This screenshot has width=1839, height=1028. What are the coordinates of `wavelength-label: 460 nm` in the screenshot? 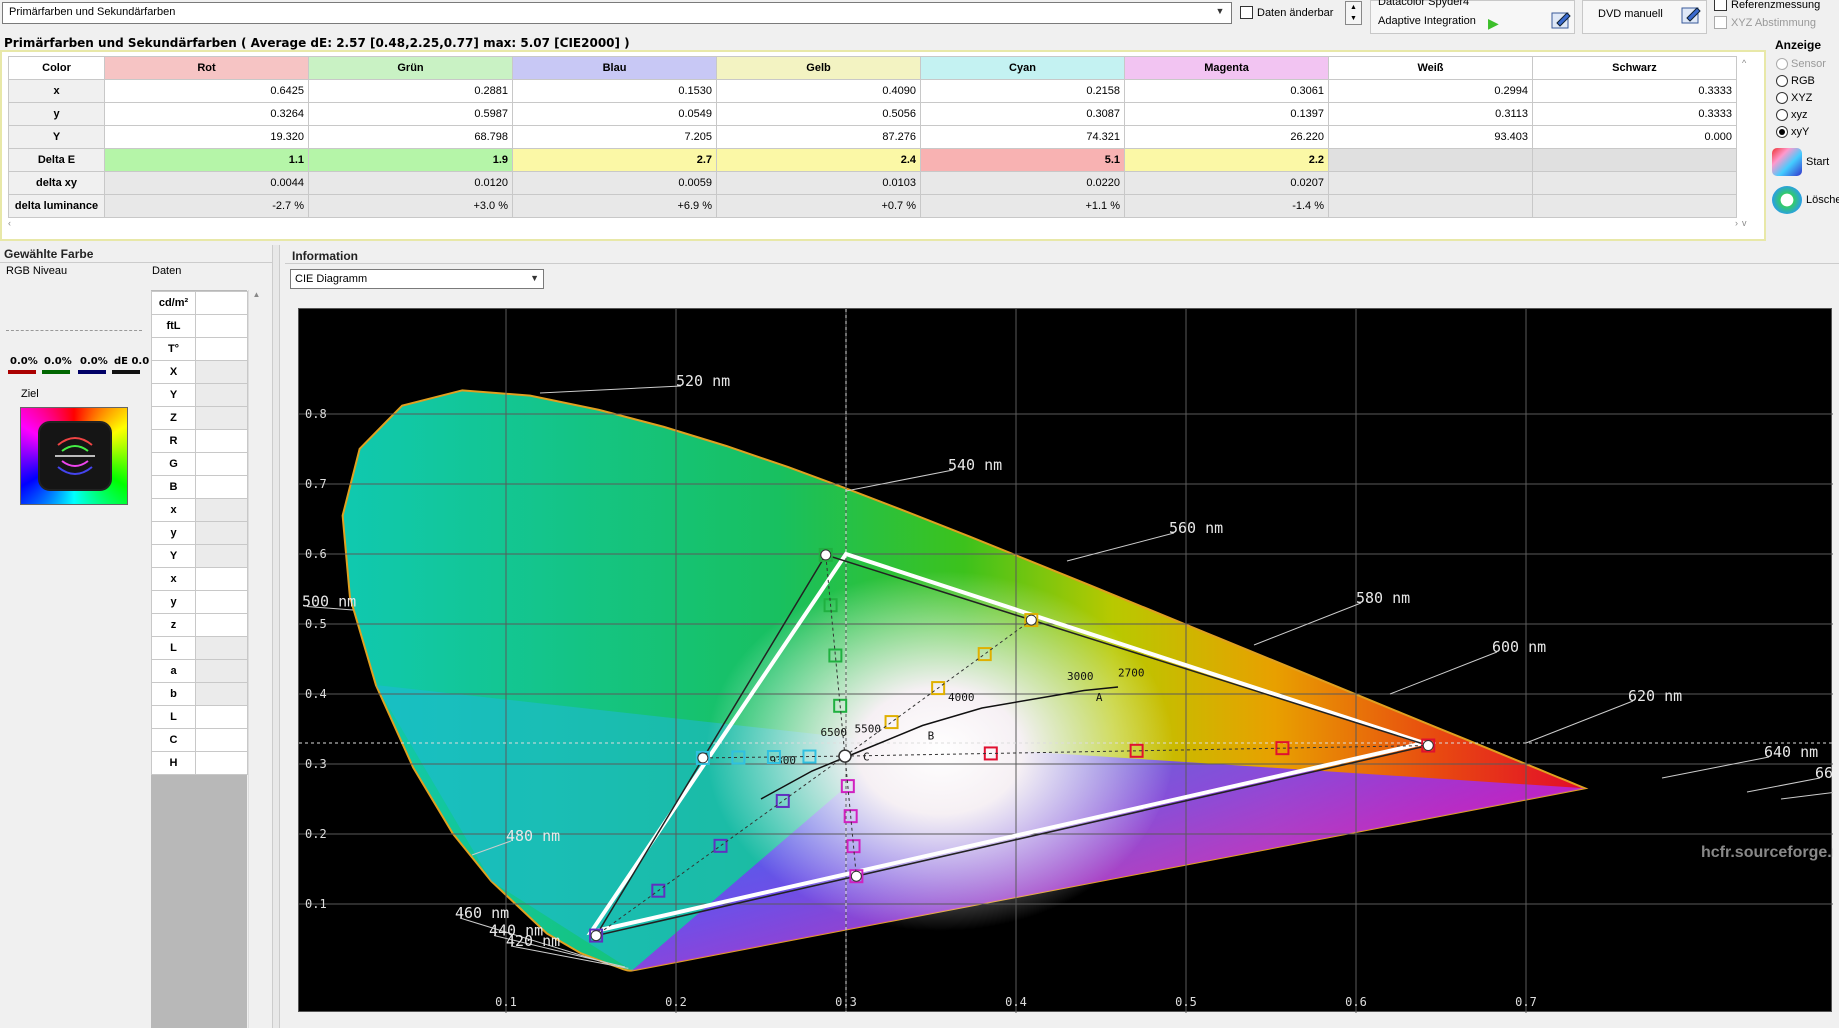 It's located at (482, 913).